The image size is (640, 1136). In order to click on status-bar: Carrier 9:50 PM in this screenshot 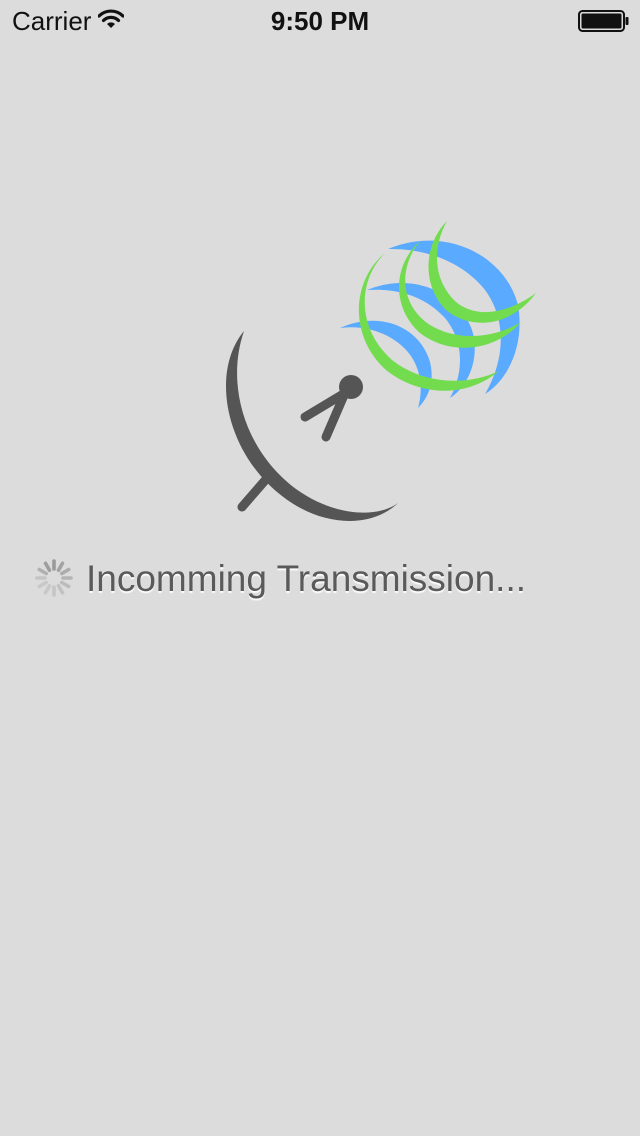, I will do `click(320, 20)`.